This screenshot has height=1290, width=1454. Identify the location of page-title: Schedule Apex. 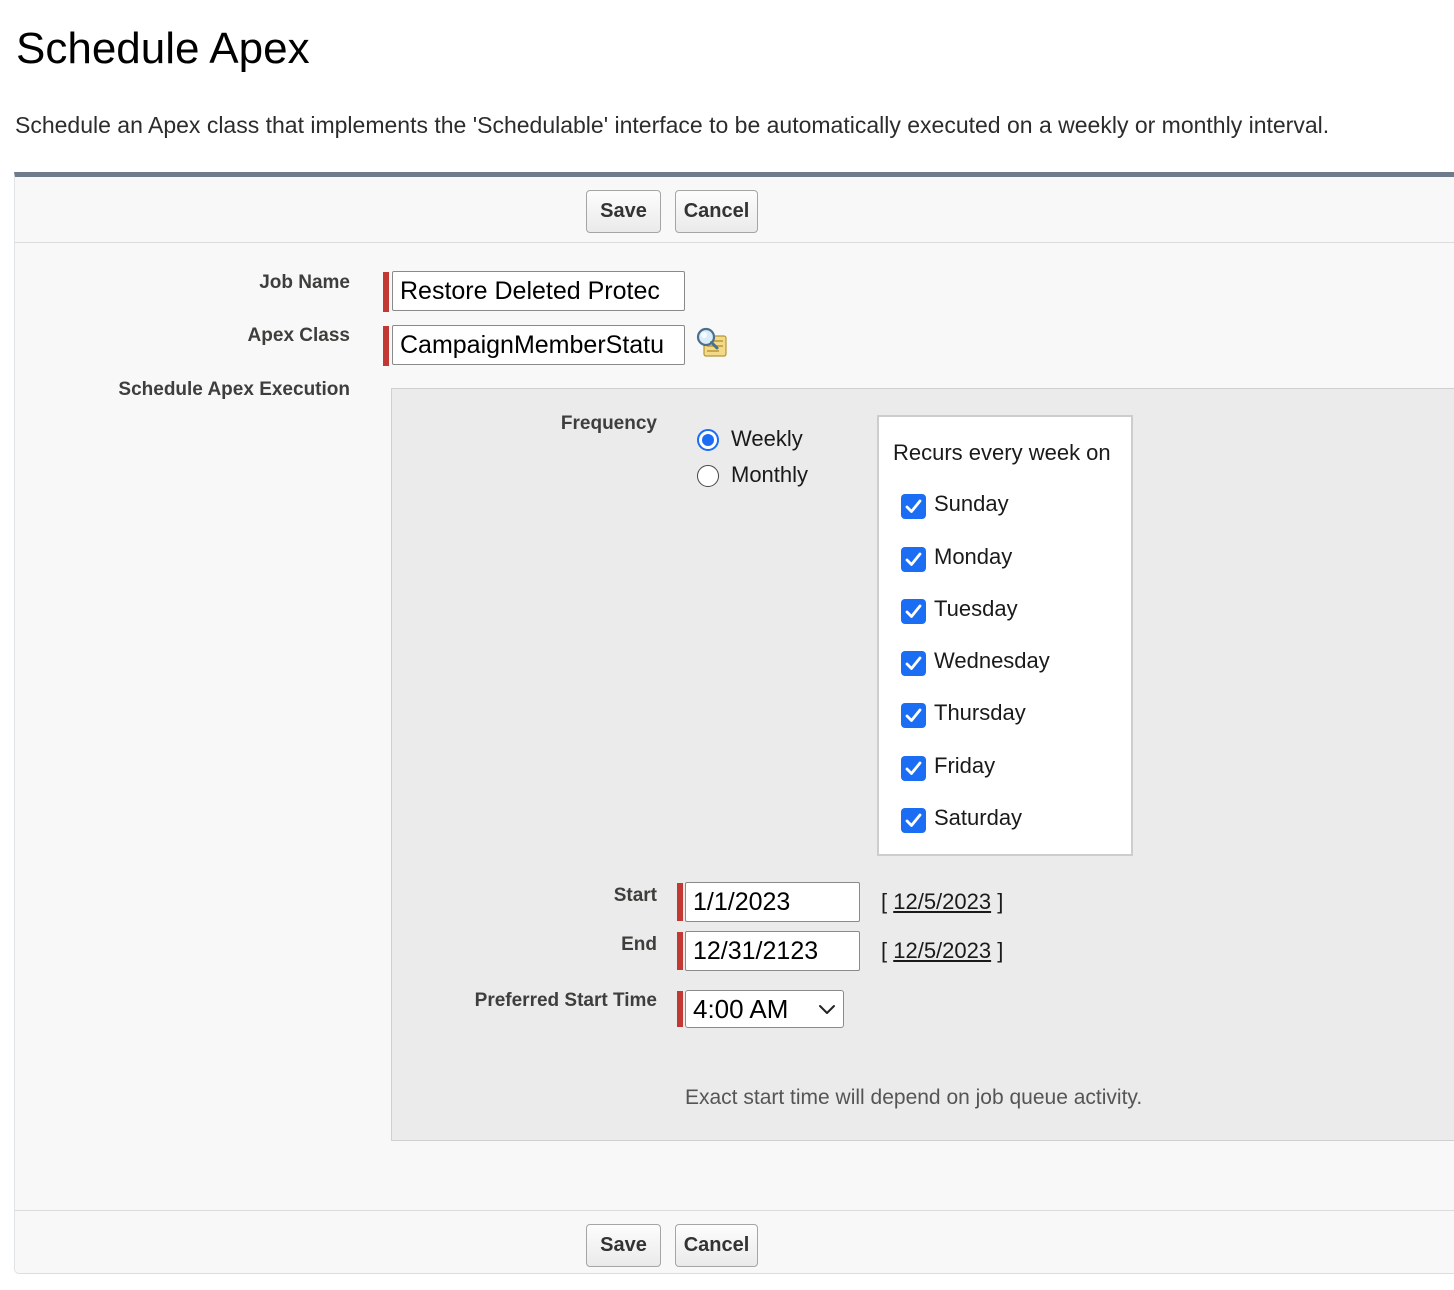
(163, 48).